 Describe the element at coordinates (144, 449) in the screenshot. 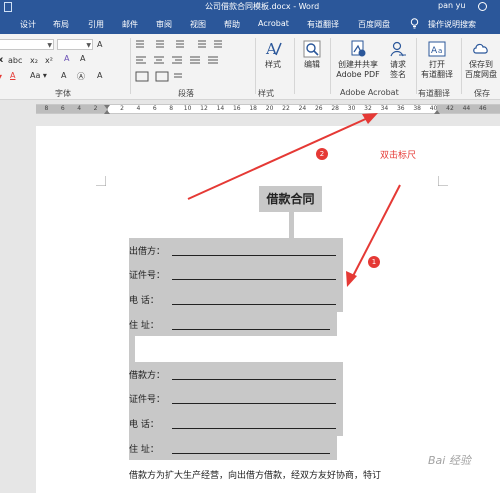

I see `borrower-address-label: 住 址：` at that location.